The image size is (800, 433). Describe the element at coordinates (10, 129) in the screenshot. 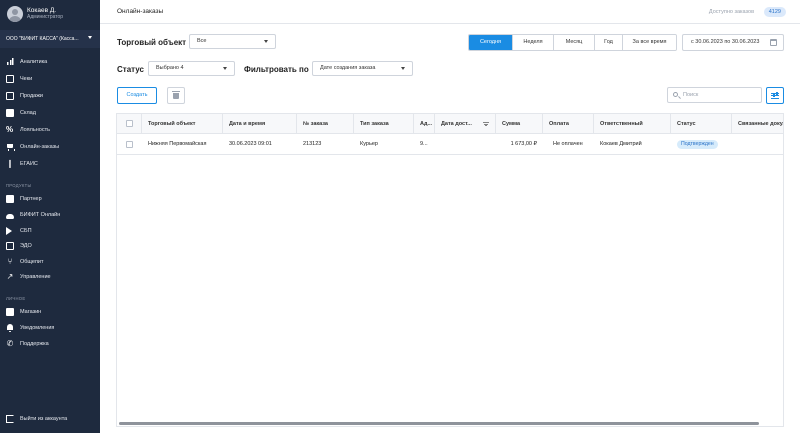

I see `percent-icon: %` at that location.